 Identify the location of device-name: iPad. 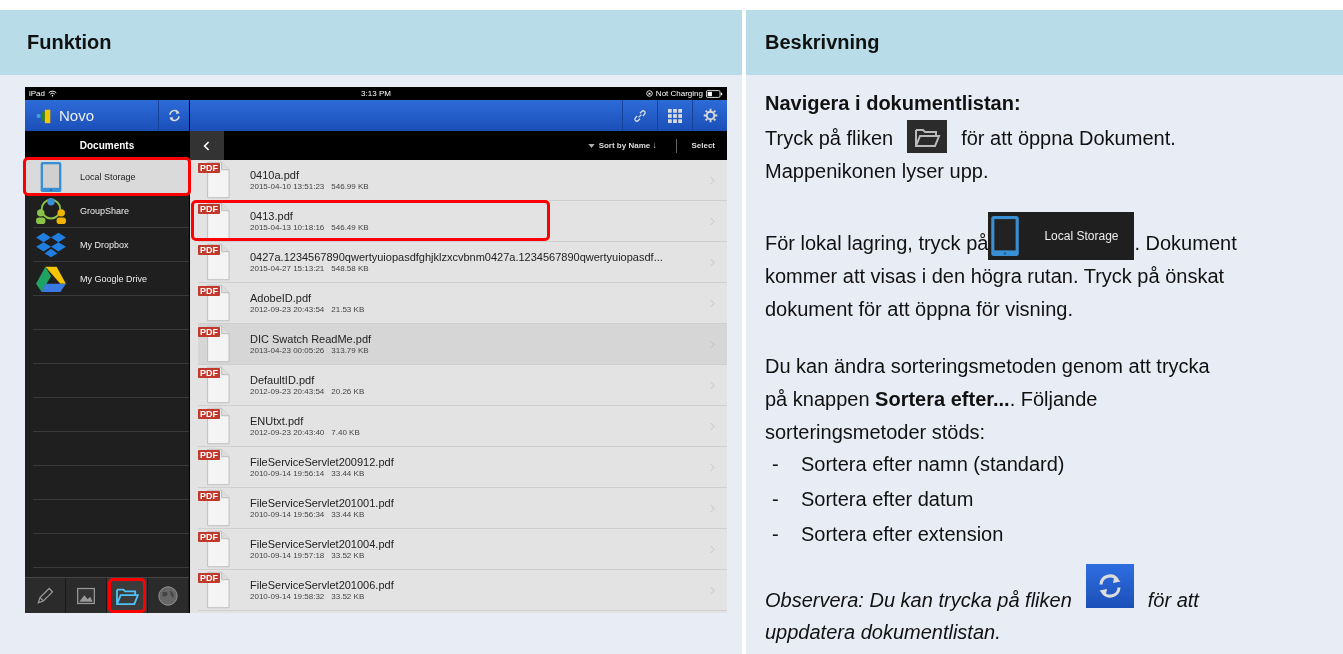
(37, 93).